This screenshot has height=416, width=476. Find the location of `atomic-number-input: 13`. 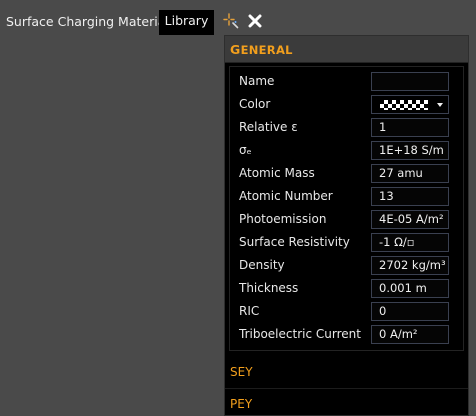

atomic-number-input: 13 is located at coordinates (410, 196).